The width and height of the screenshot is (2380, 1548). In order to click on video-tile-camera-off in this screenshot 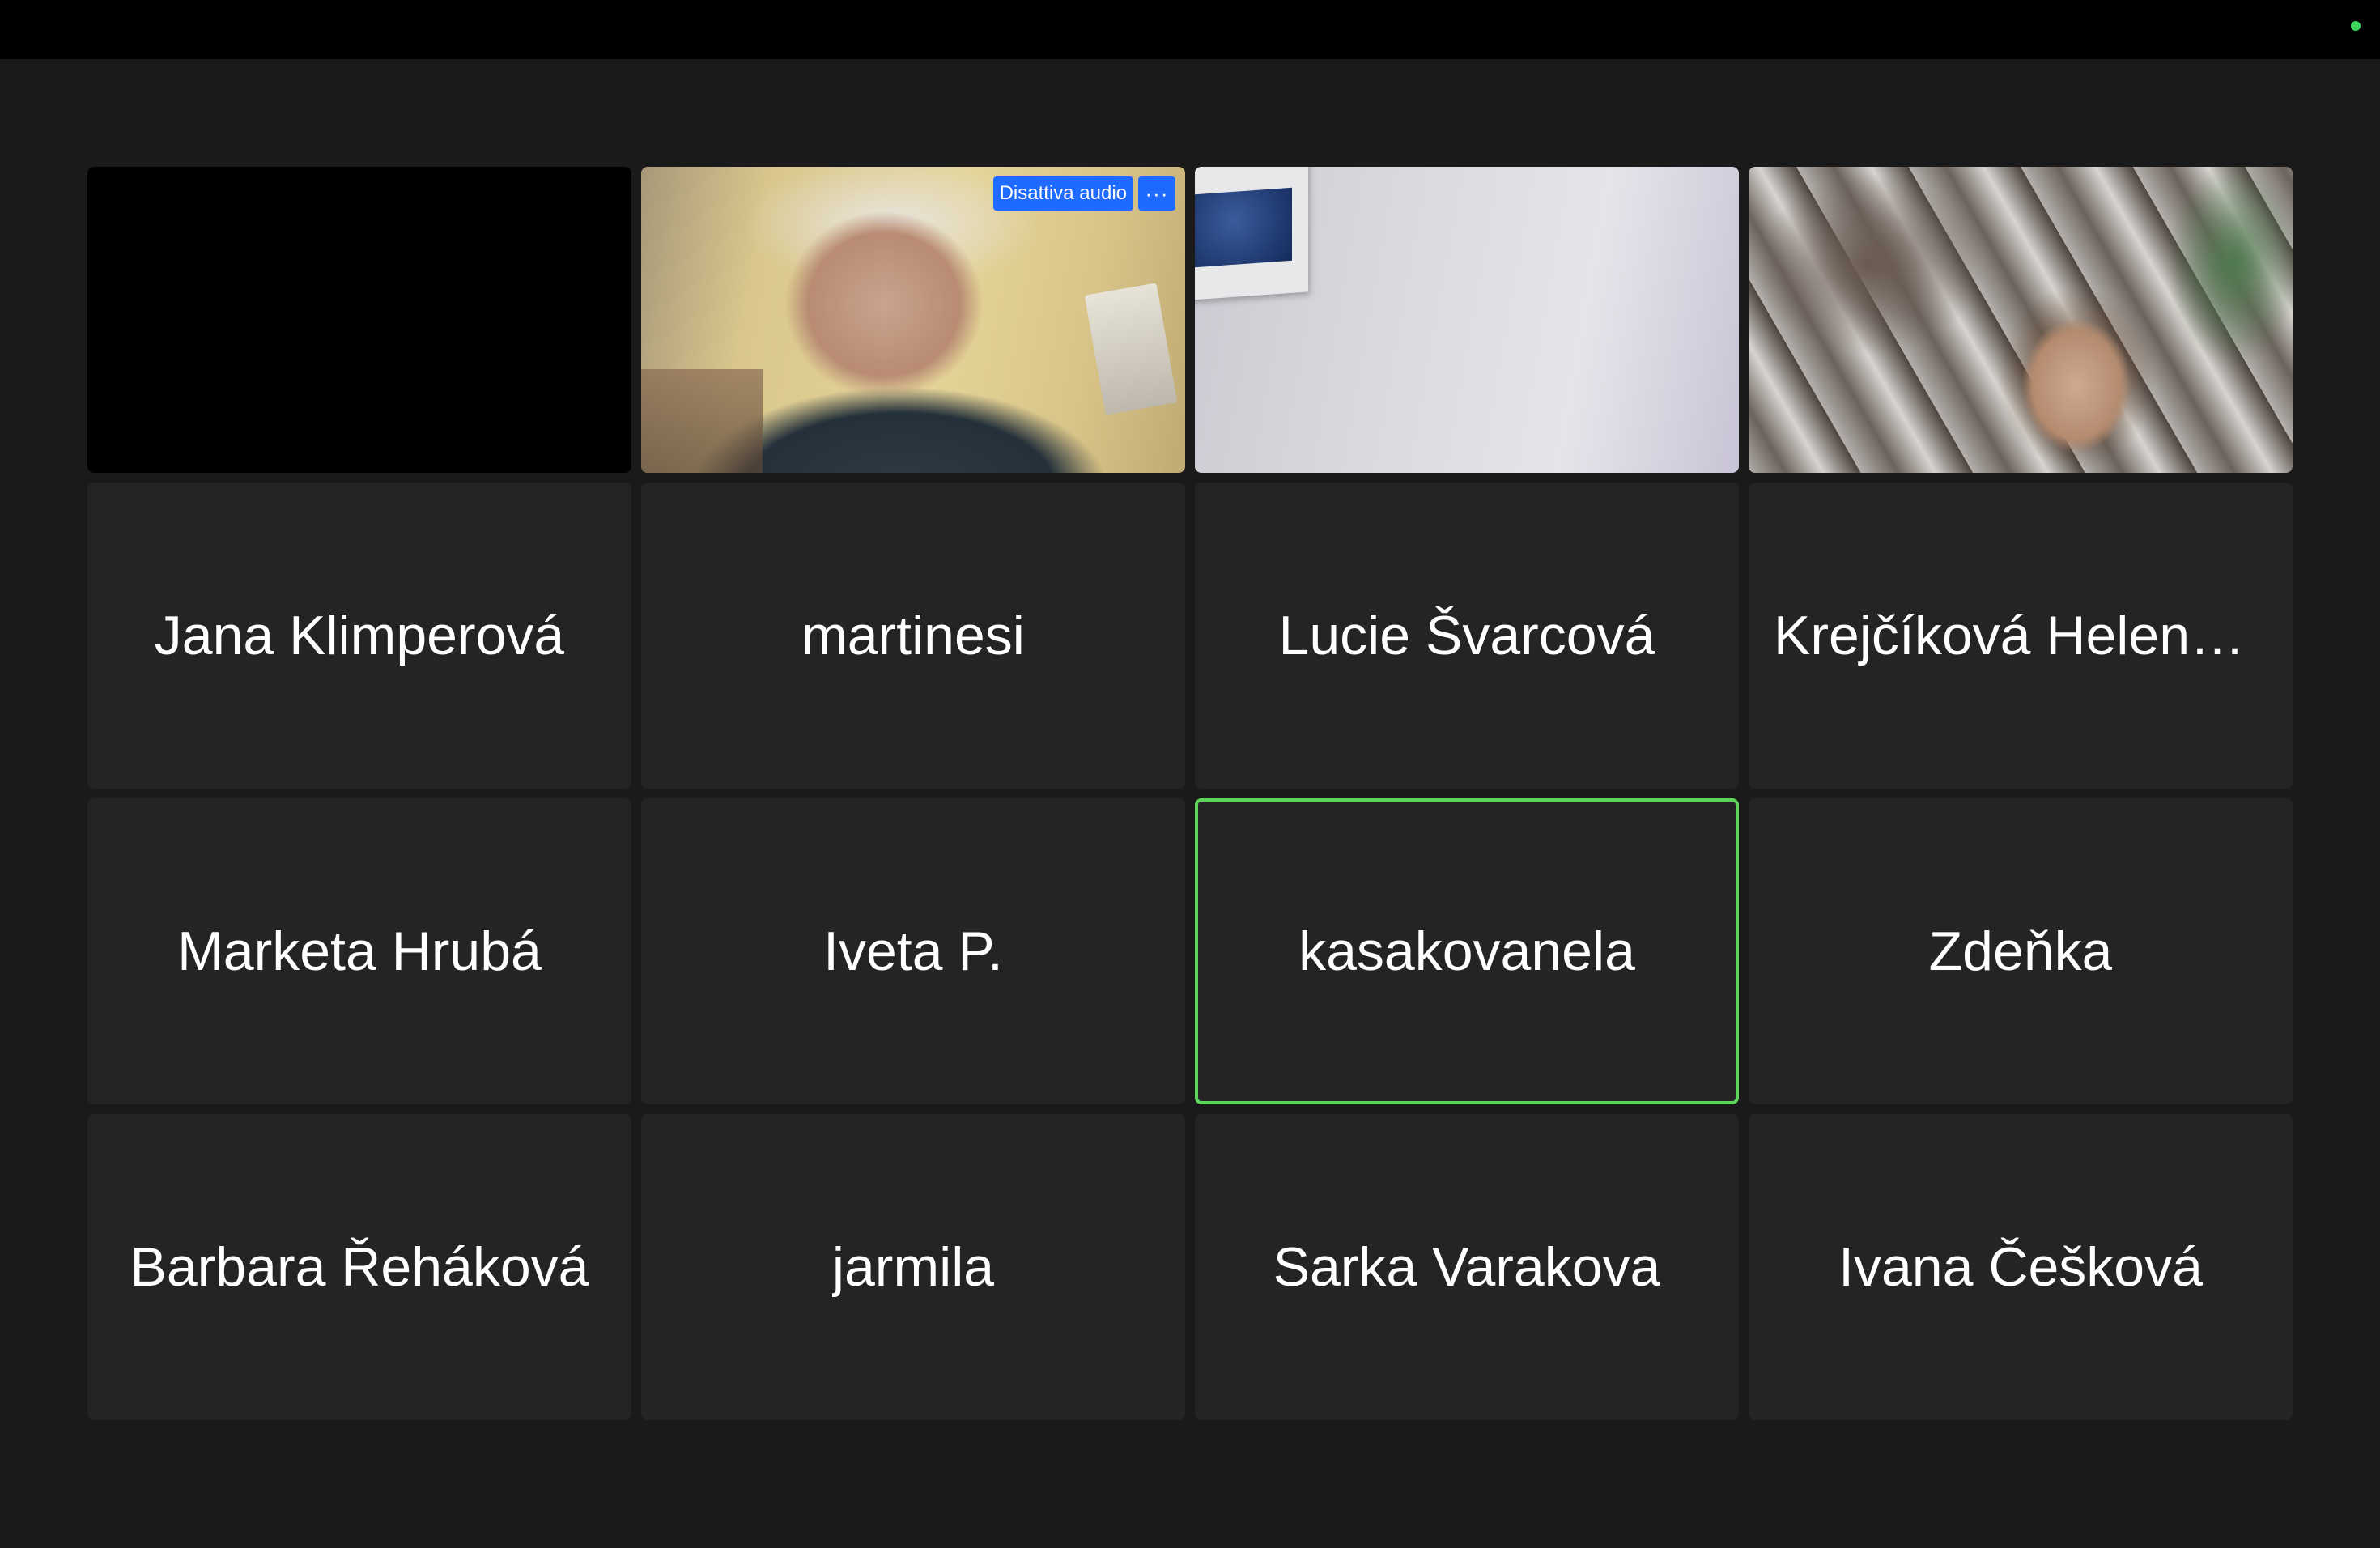, I will do `click(359, 320)`.